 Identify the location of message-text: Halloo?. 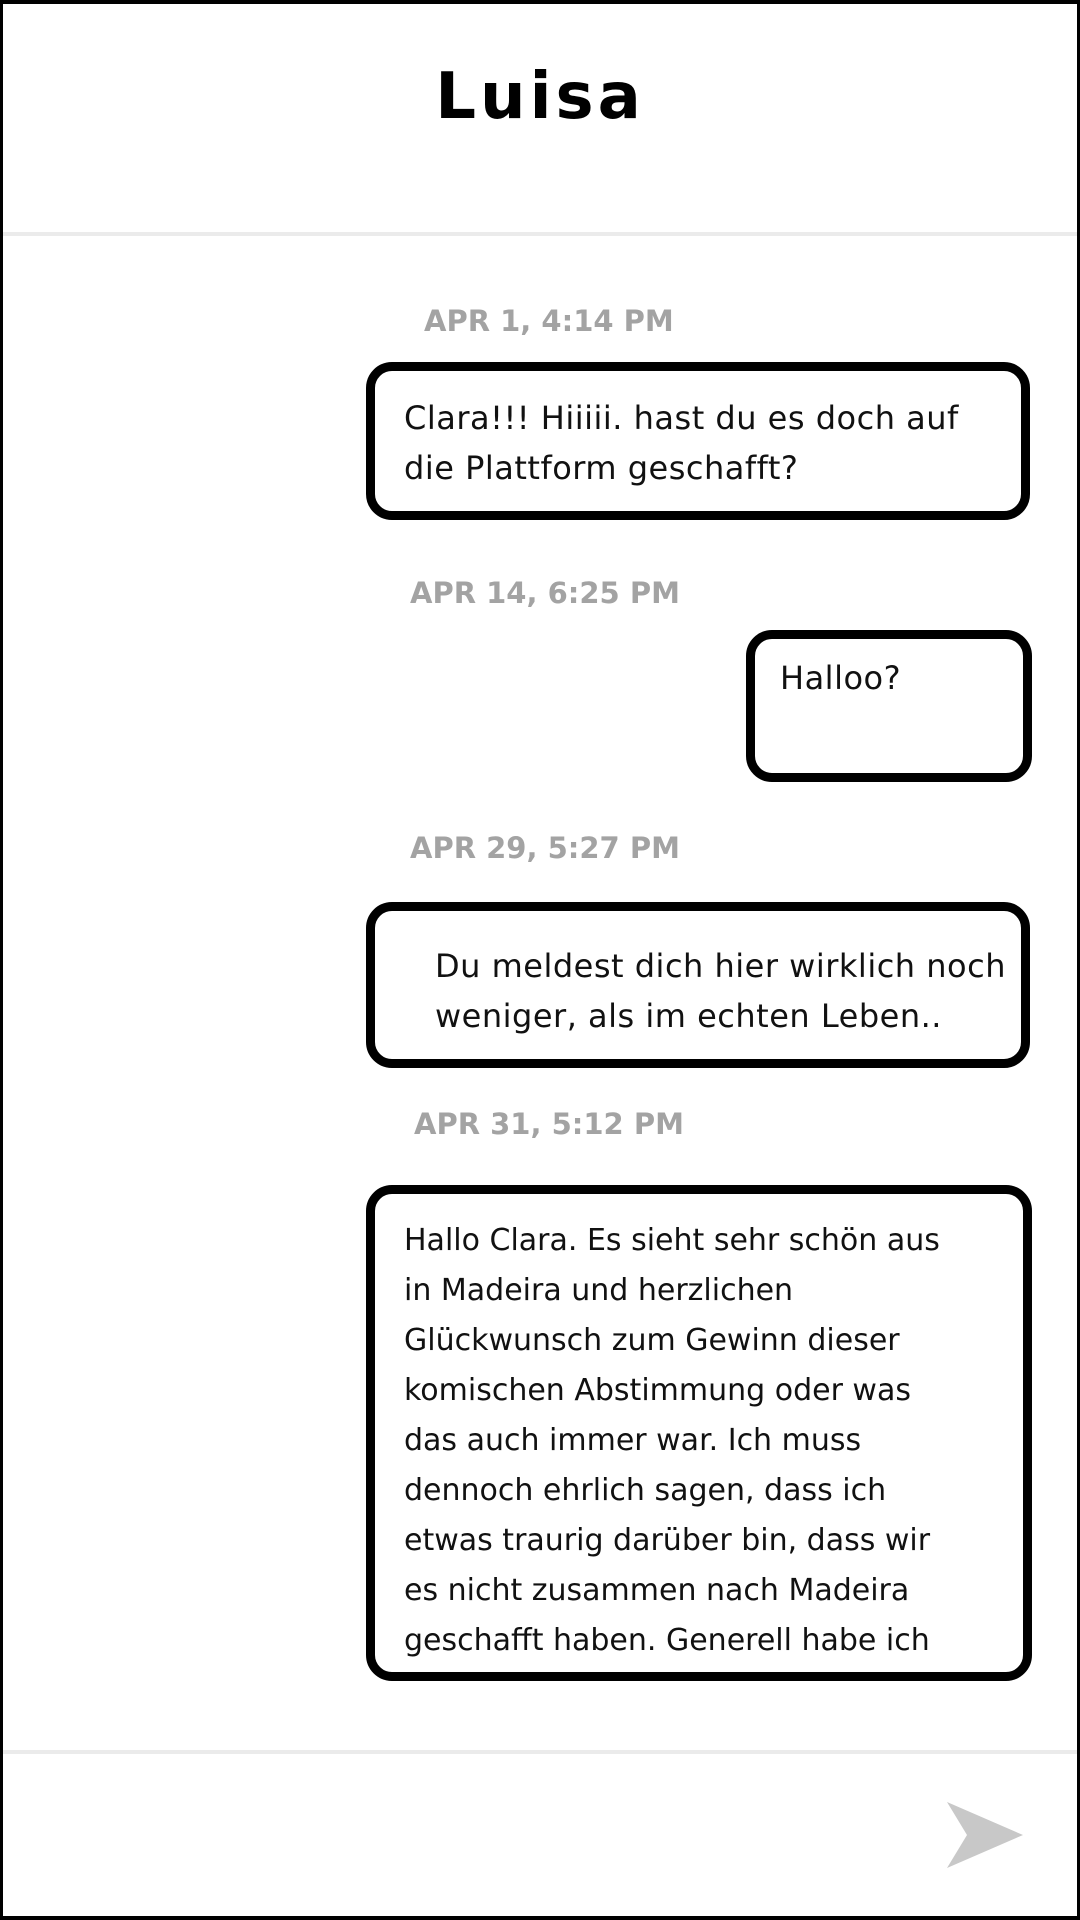
(841, 678).